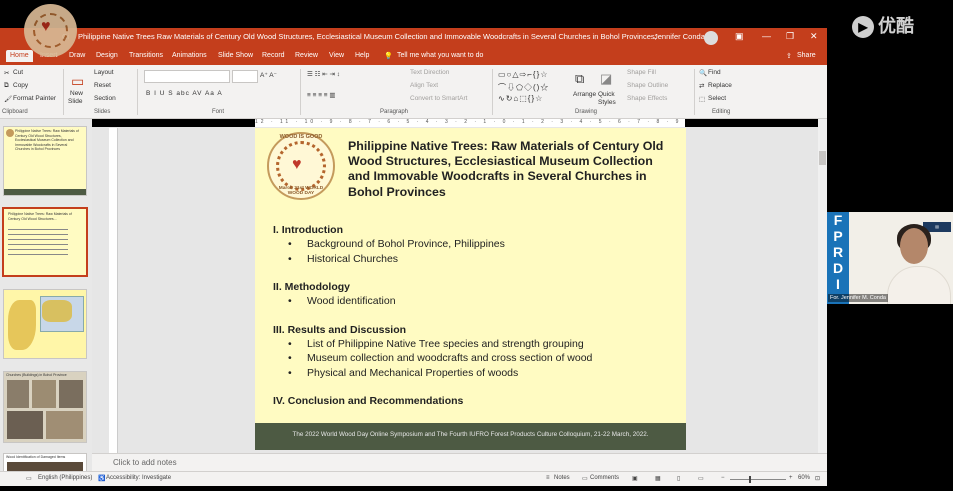 The width and height of the screenshot is (953, 491). I want to click on shapes-gallery: ▭○△⇨⌐{}☆, so click(523, 74).